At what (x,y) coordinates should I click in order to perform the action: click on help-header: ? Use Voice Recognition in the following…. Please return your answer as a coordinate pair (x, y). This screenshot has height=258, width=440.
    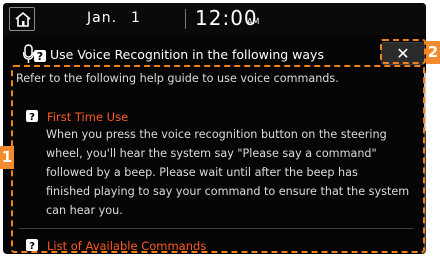
    Looking at the image, I should click on (214, 54).